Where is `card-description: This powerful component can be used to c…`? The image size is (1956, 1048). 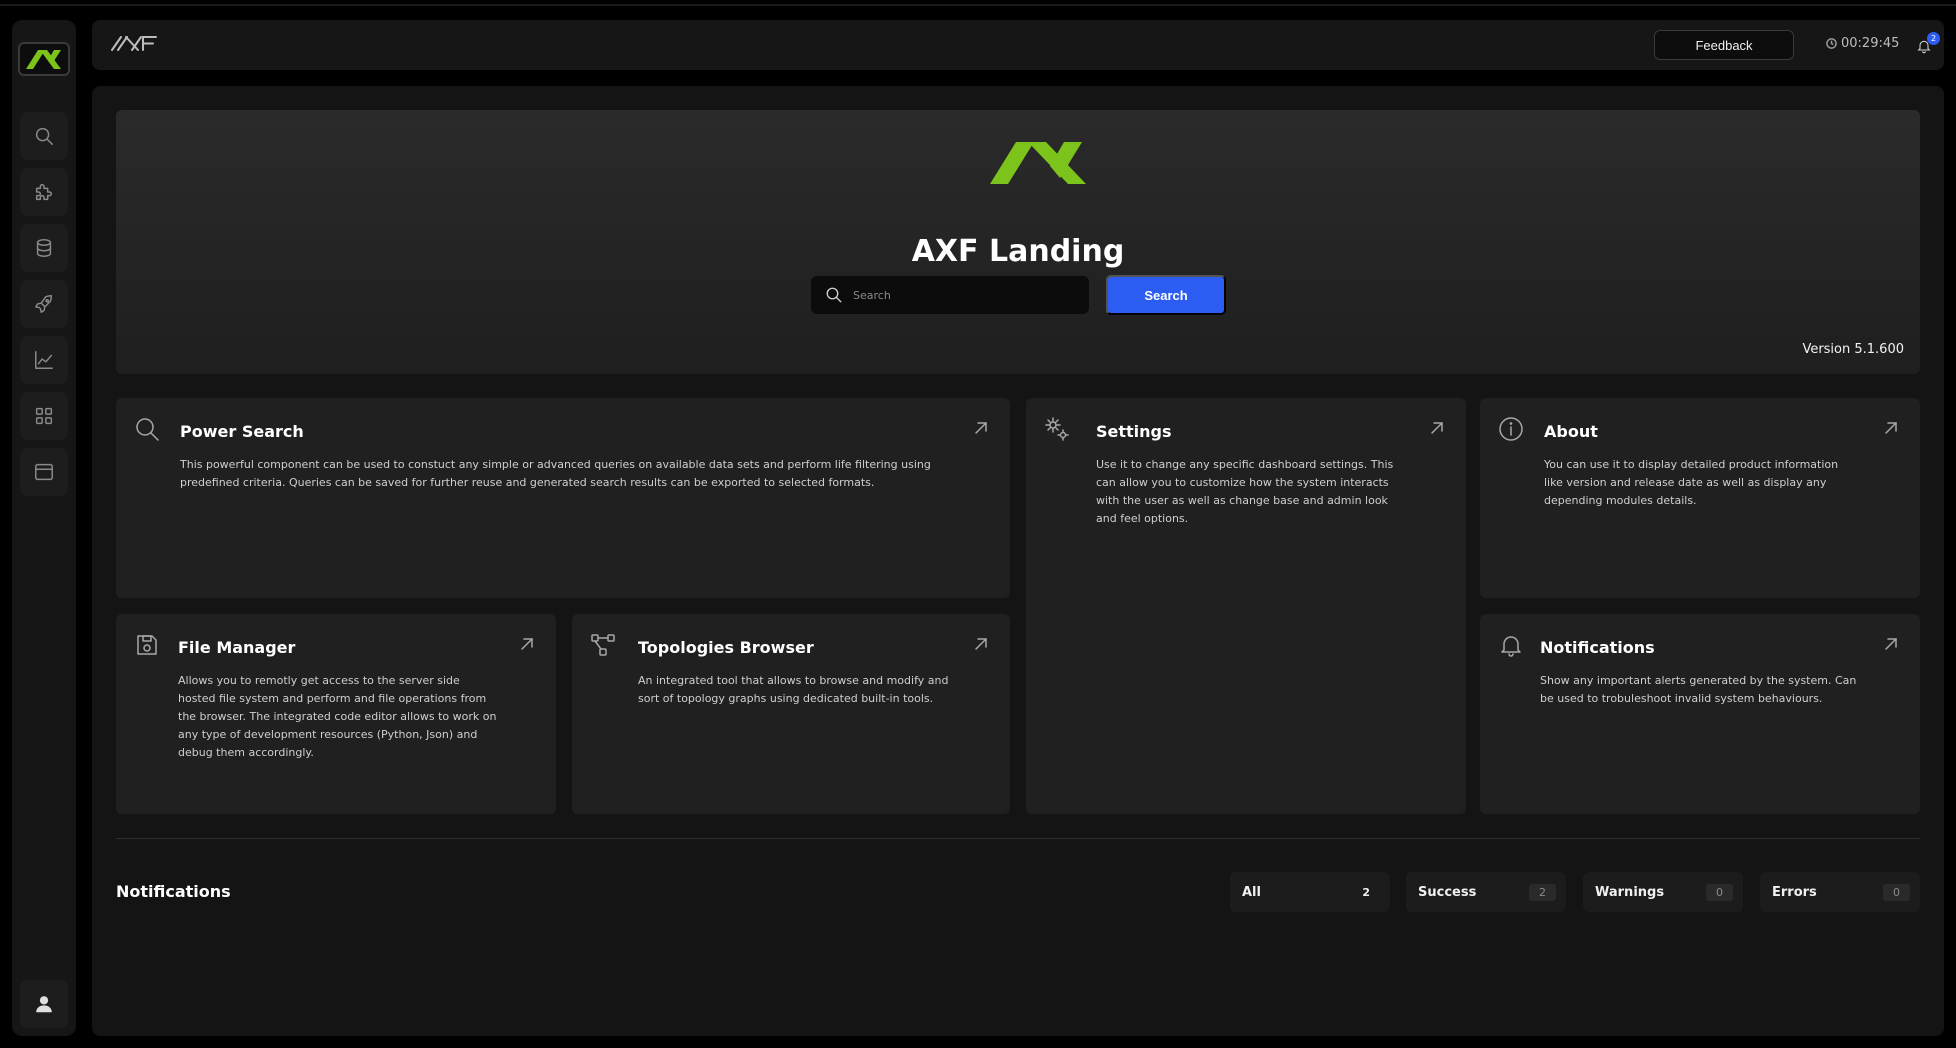 card-description: This powerful component can be used to c… is located at coordinates (555, 473).